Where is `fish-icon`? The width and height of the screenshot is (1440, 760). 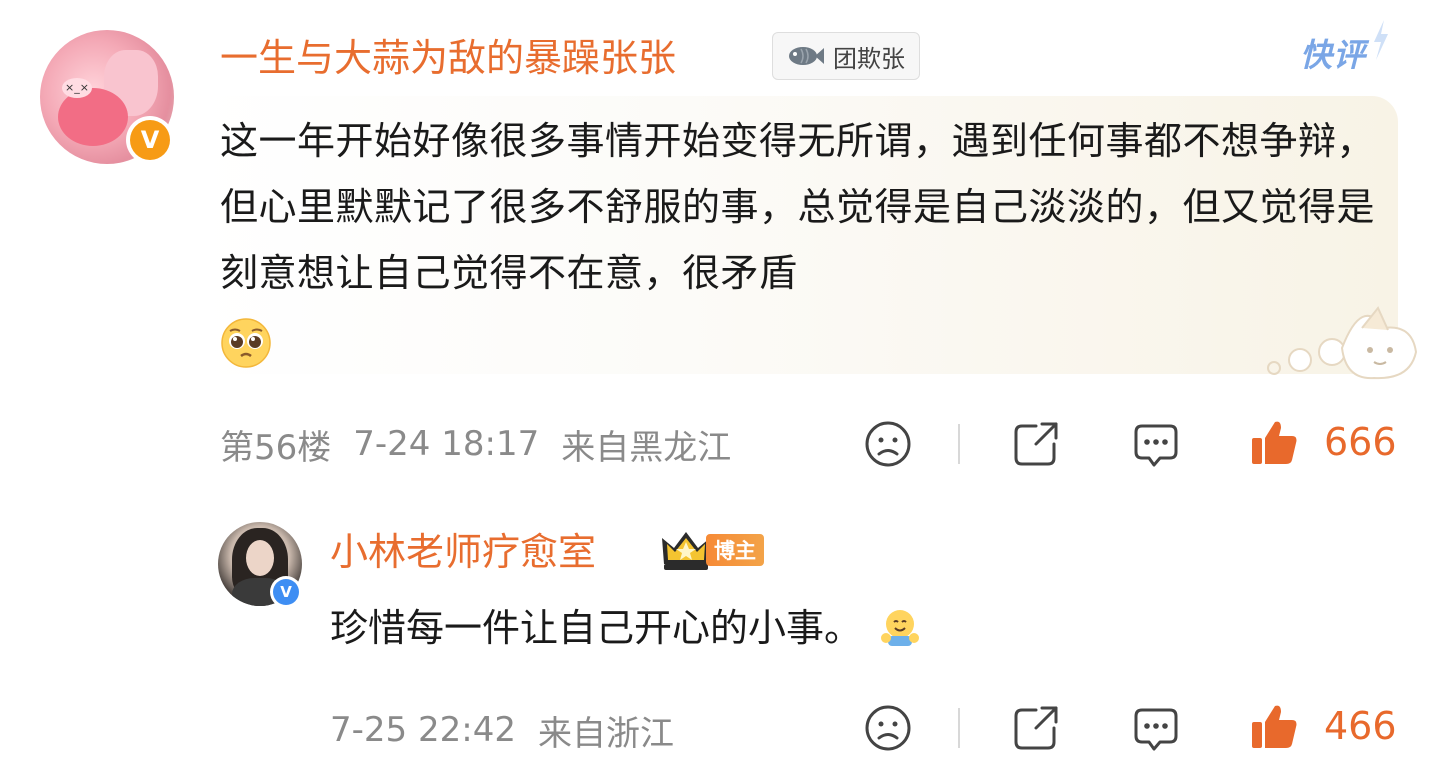 fish-icon is located at coordinates (806, 56).